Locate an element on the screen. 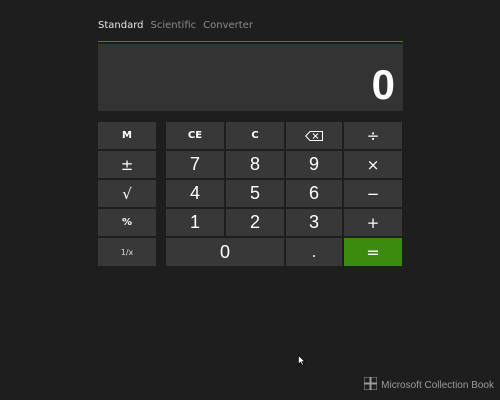 The image size is (500, 400). plus-minus-button: ± is located at coordinates (127, 164).